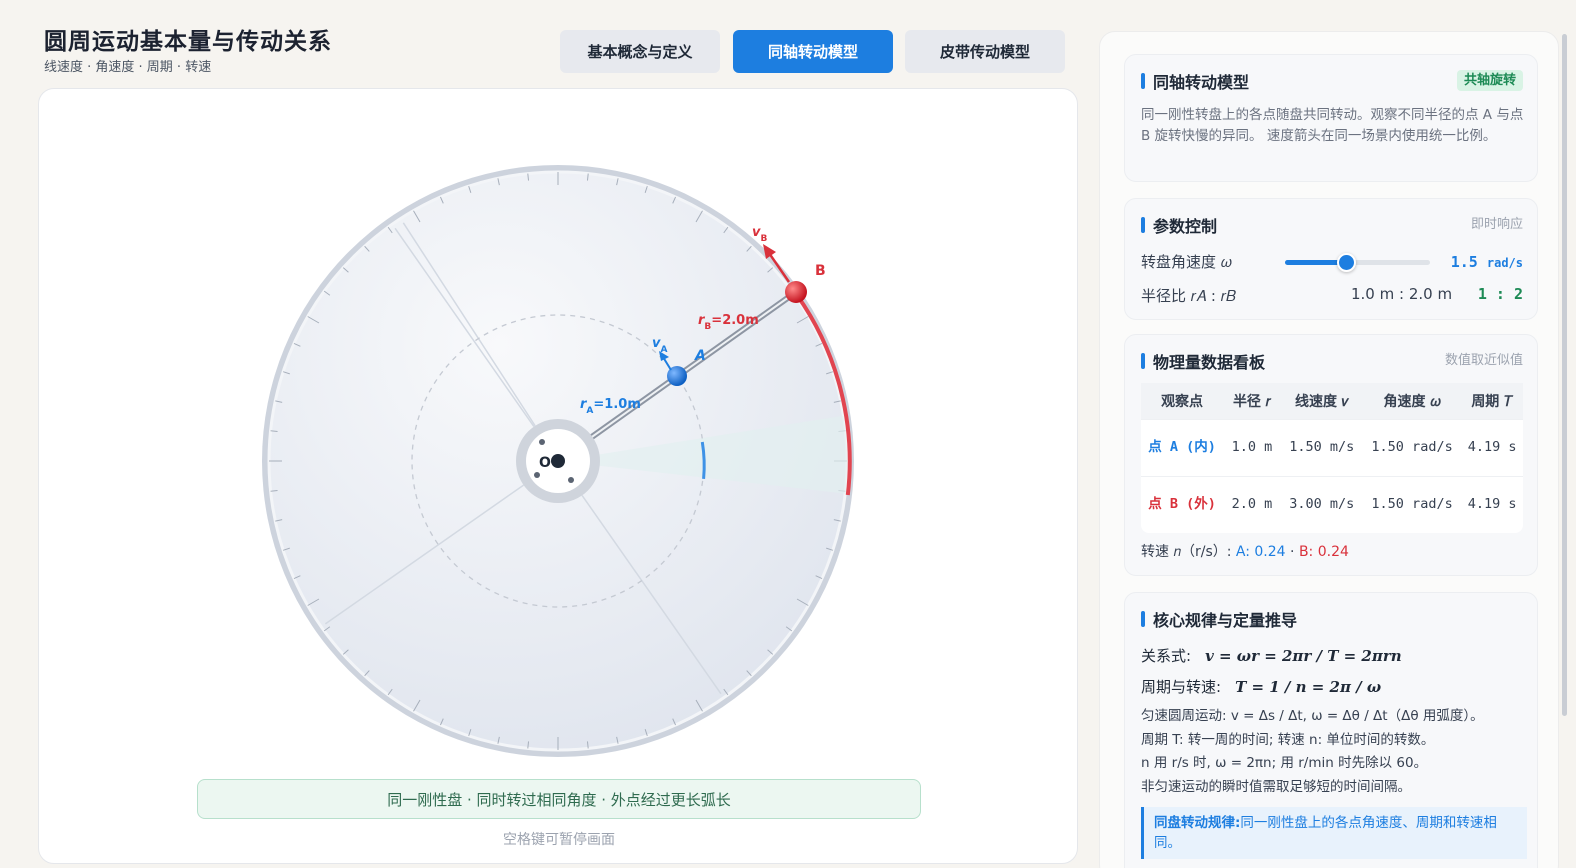 The width and height of the screenshot is (1576, 868). Describe the element at coordinates (1182, 401) in the screenshot. I see `col-point: 观察点` at that location.